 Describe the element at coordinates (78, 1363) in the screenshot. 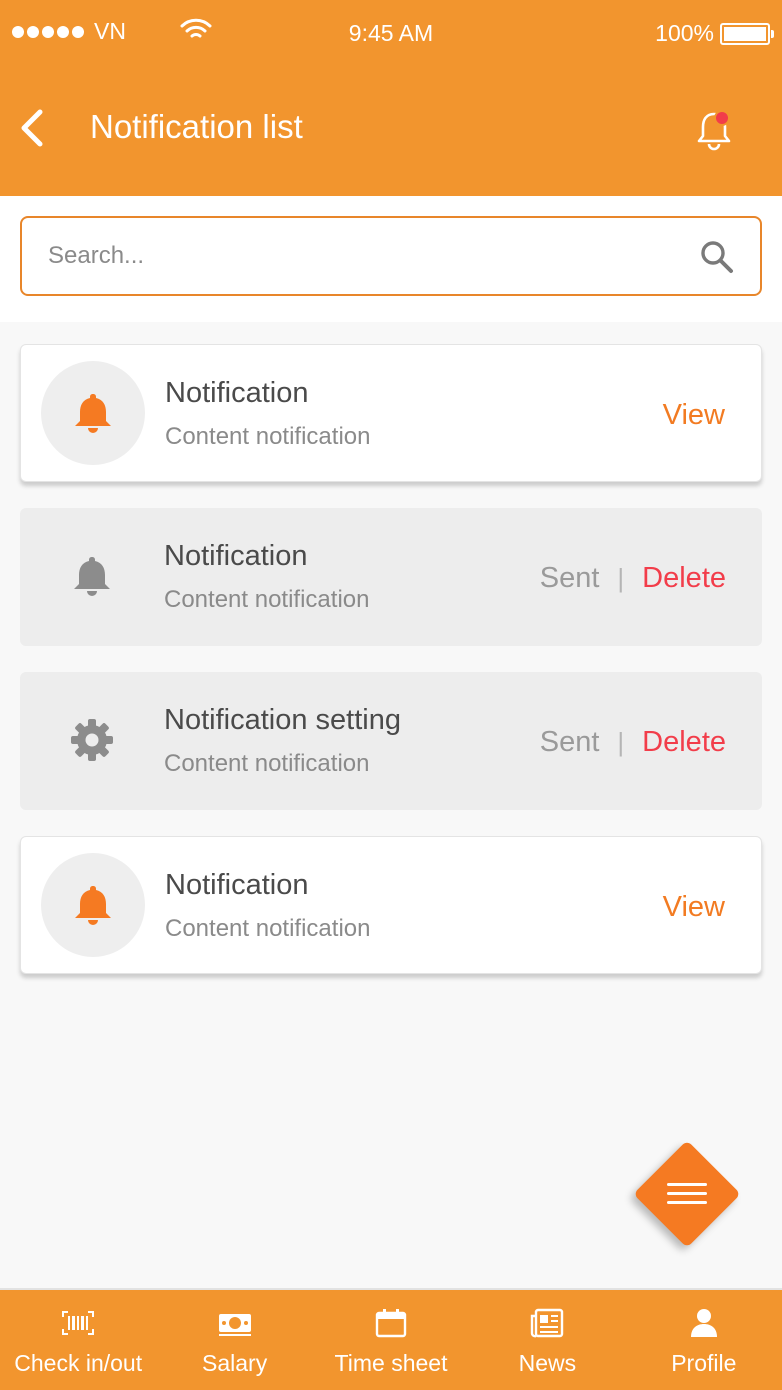

I see `tab-label: Check in/out` at that location.